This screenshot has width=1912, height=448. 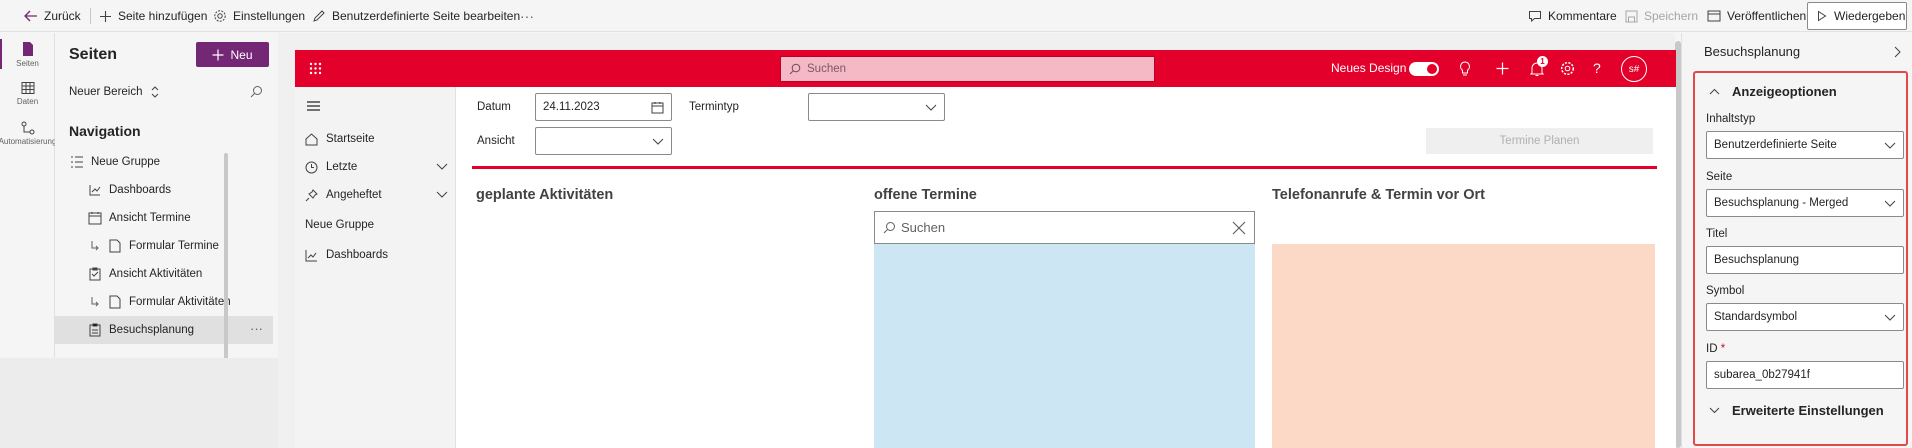 I want to click on add-page-button: Seite hinzufügen, so click(x=153, y=16).